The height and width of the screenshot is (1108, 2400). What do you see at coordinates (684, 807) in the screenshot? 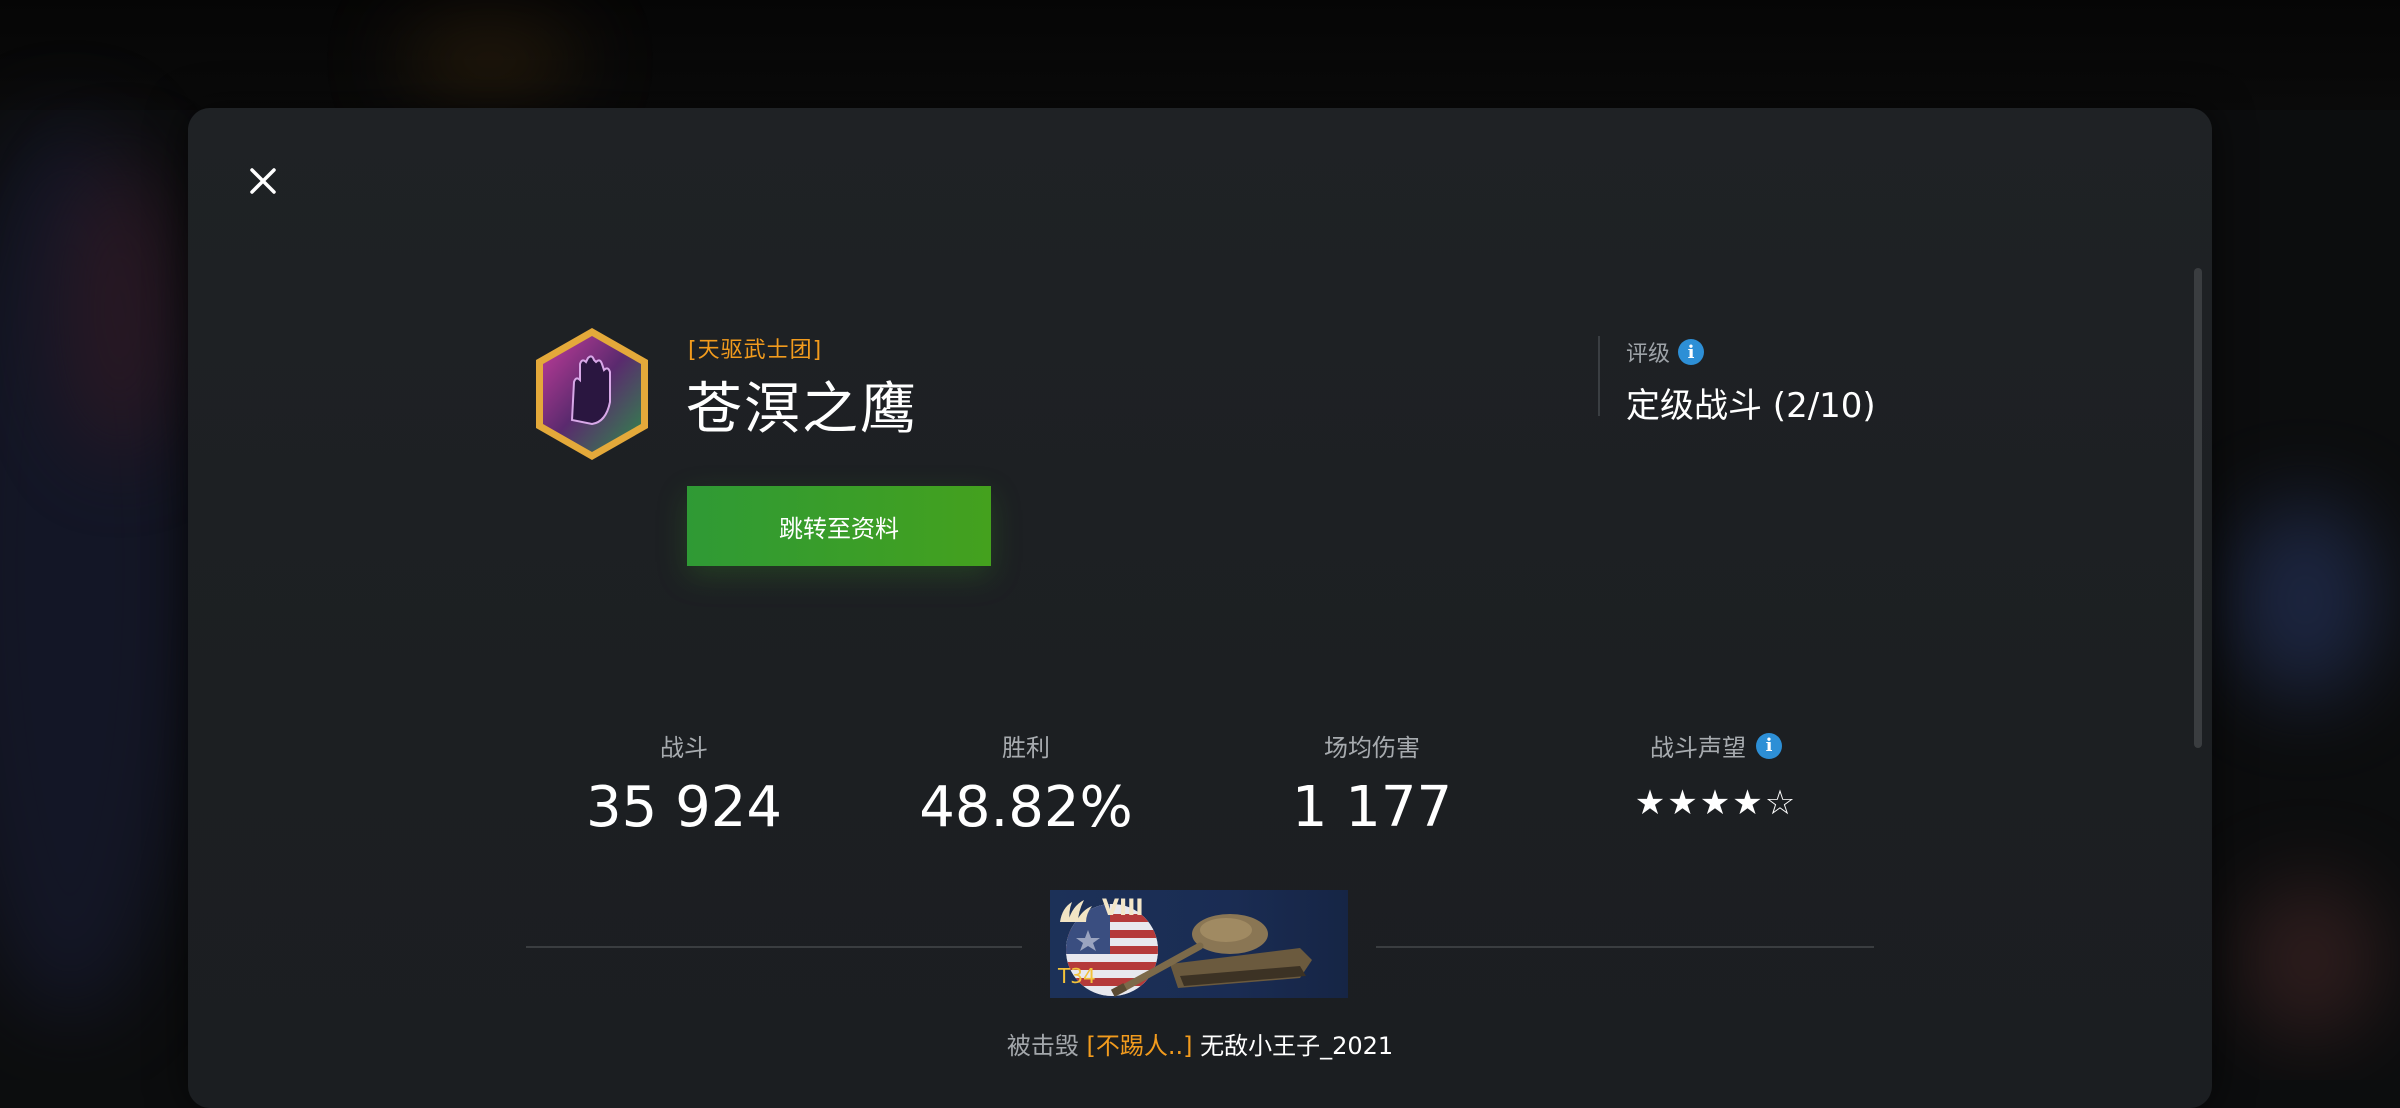
I see `stat-value: 35 924` at bounding box center [684, 807].